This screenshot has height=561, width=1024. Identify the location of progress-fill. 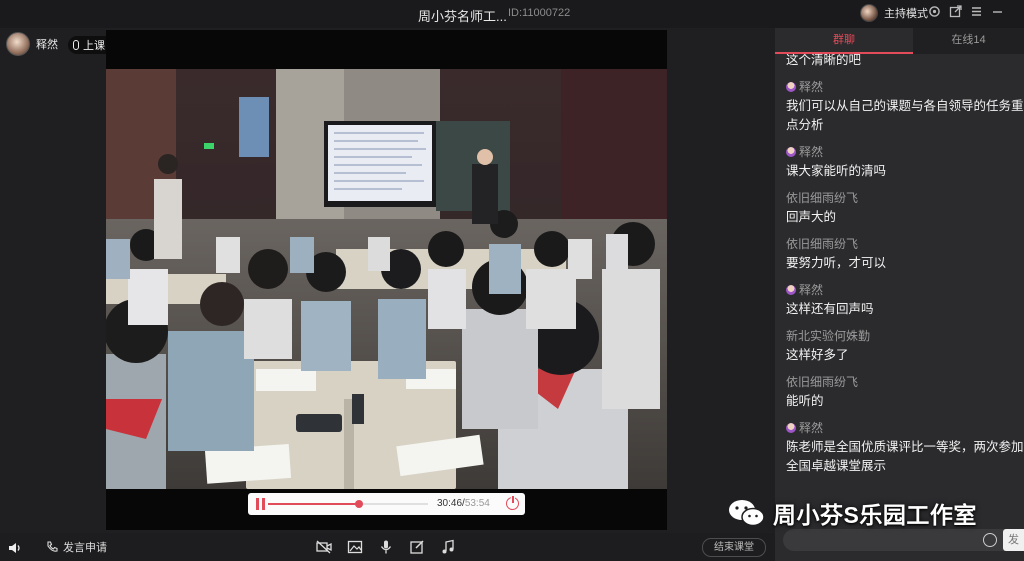
(314, 504).